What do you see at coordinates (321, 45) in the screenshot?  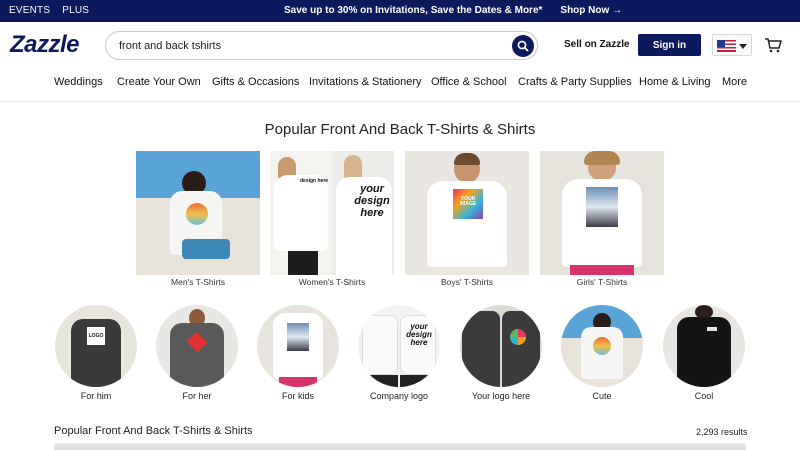 I see `search-bar: front and back tshirts` at bounding box center [321, 45].